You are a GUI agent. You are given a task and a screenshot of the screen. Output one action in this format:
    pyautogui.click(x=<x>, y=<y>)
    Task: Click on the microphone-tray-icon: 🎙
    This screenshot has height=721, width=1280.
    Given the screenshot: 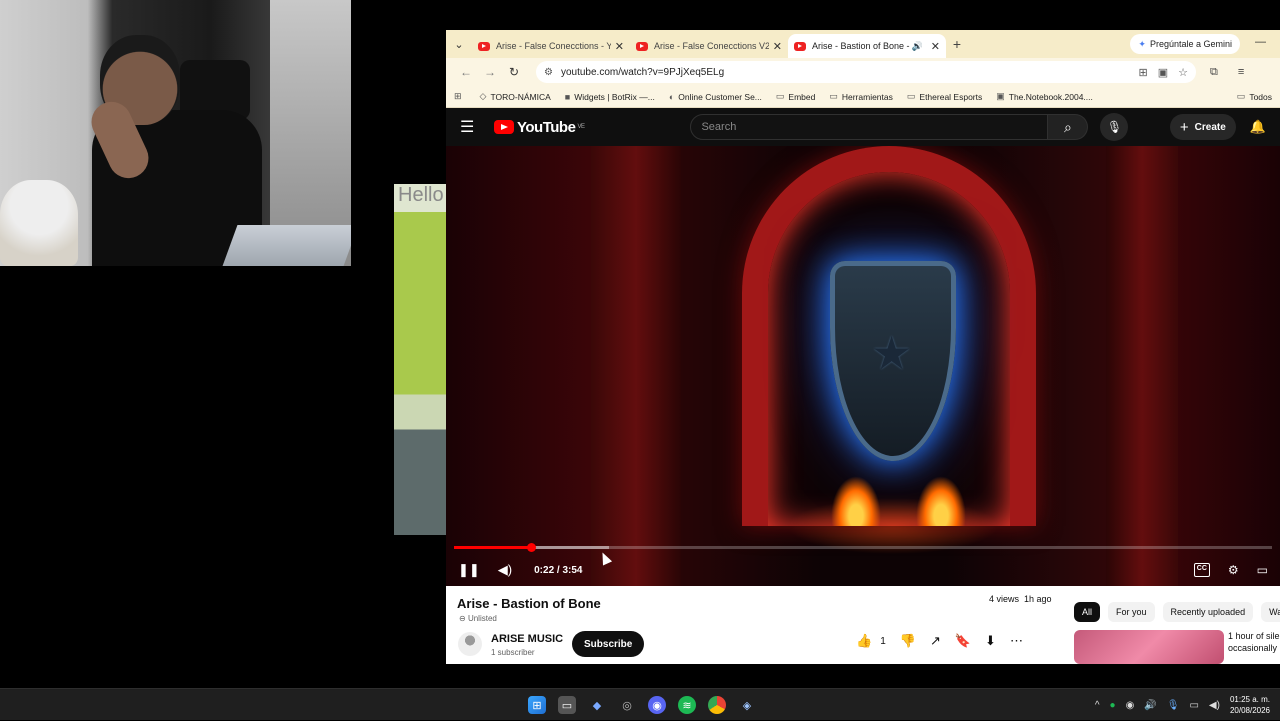 What is the action you would take?
    pyautogui.click(x=1173, y=705)
    